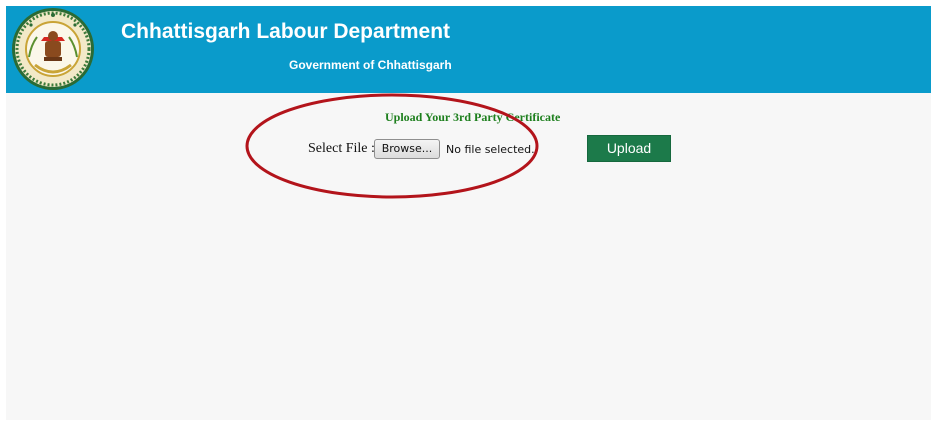 The height and width of the screenshot is (421, 931). I want to click on upload-heading: Upload Your 3rd Party Certificate, so click(473, 117).